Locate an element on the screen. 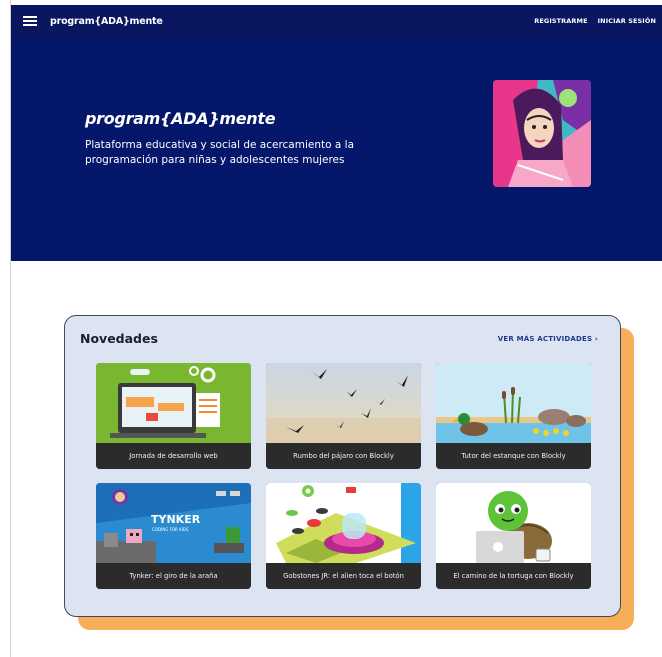 The image size is (662, 657). activity-card-gobstones: Gobstones JR: el alien toca el botón is located at coordinates (343, 536).